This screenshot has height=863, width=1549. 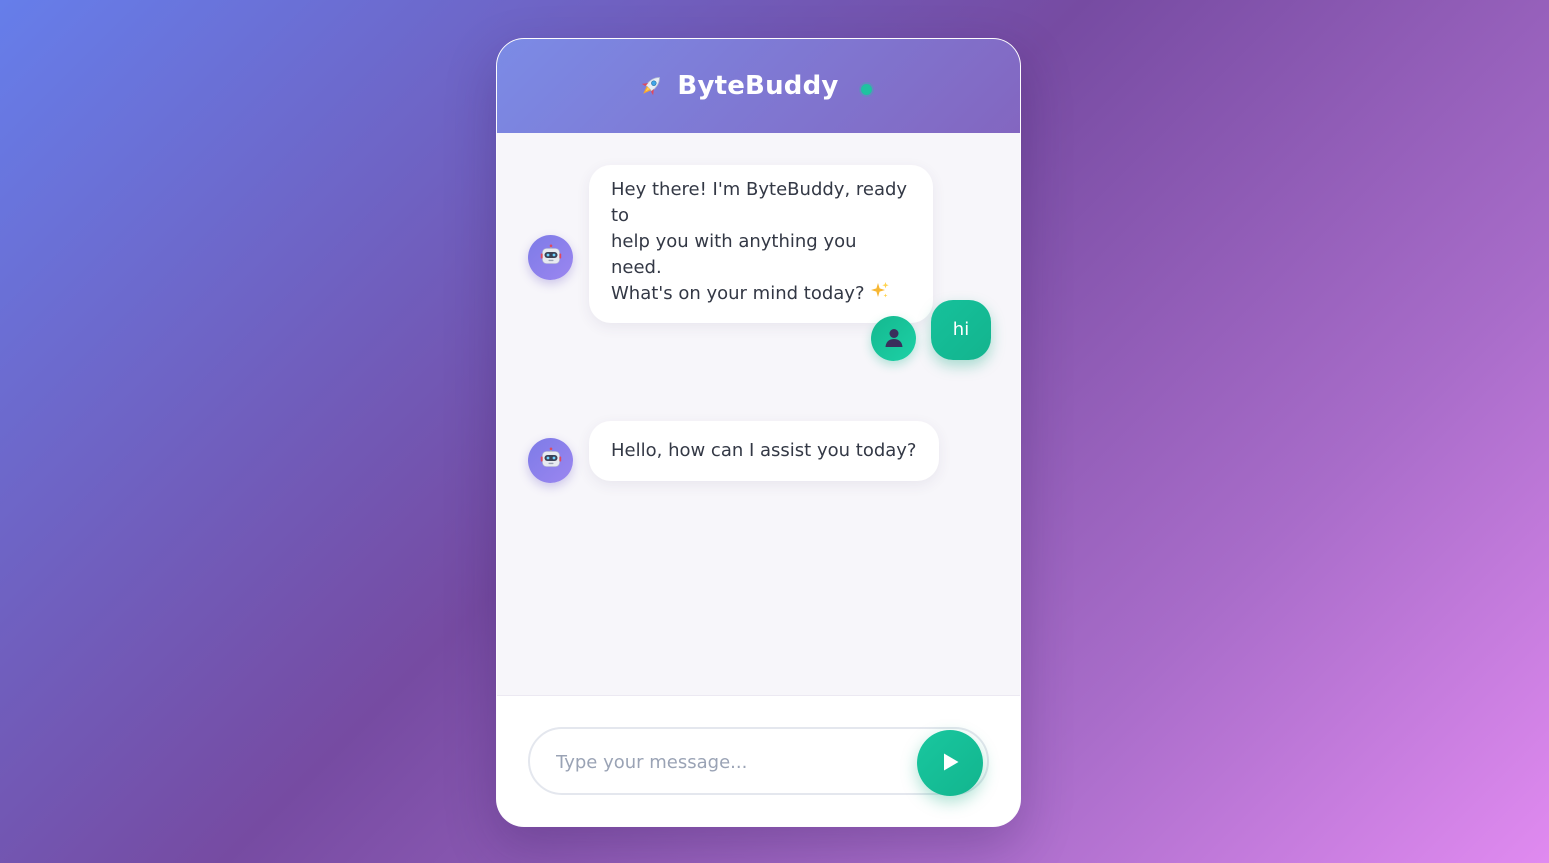 I want to click on message-line: Hey there! I'm ByteBuddy, ready to, so click(x=759, y=202).